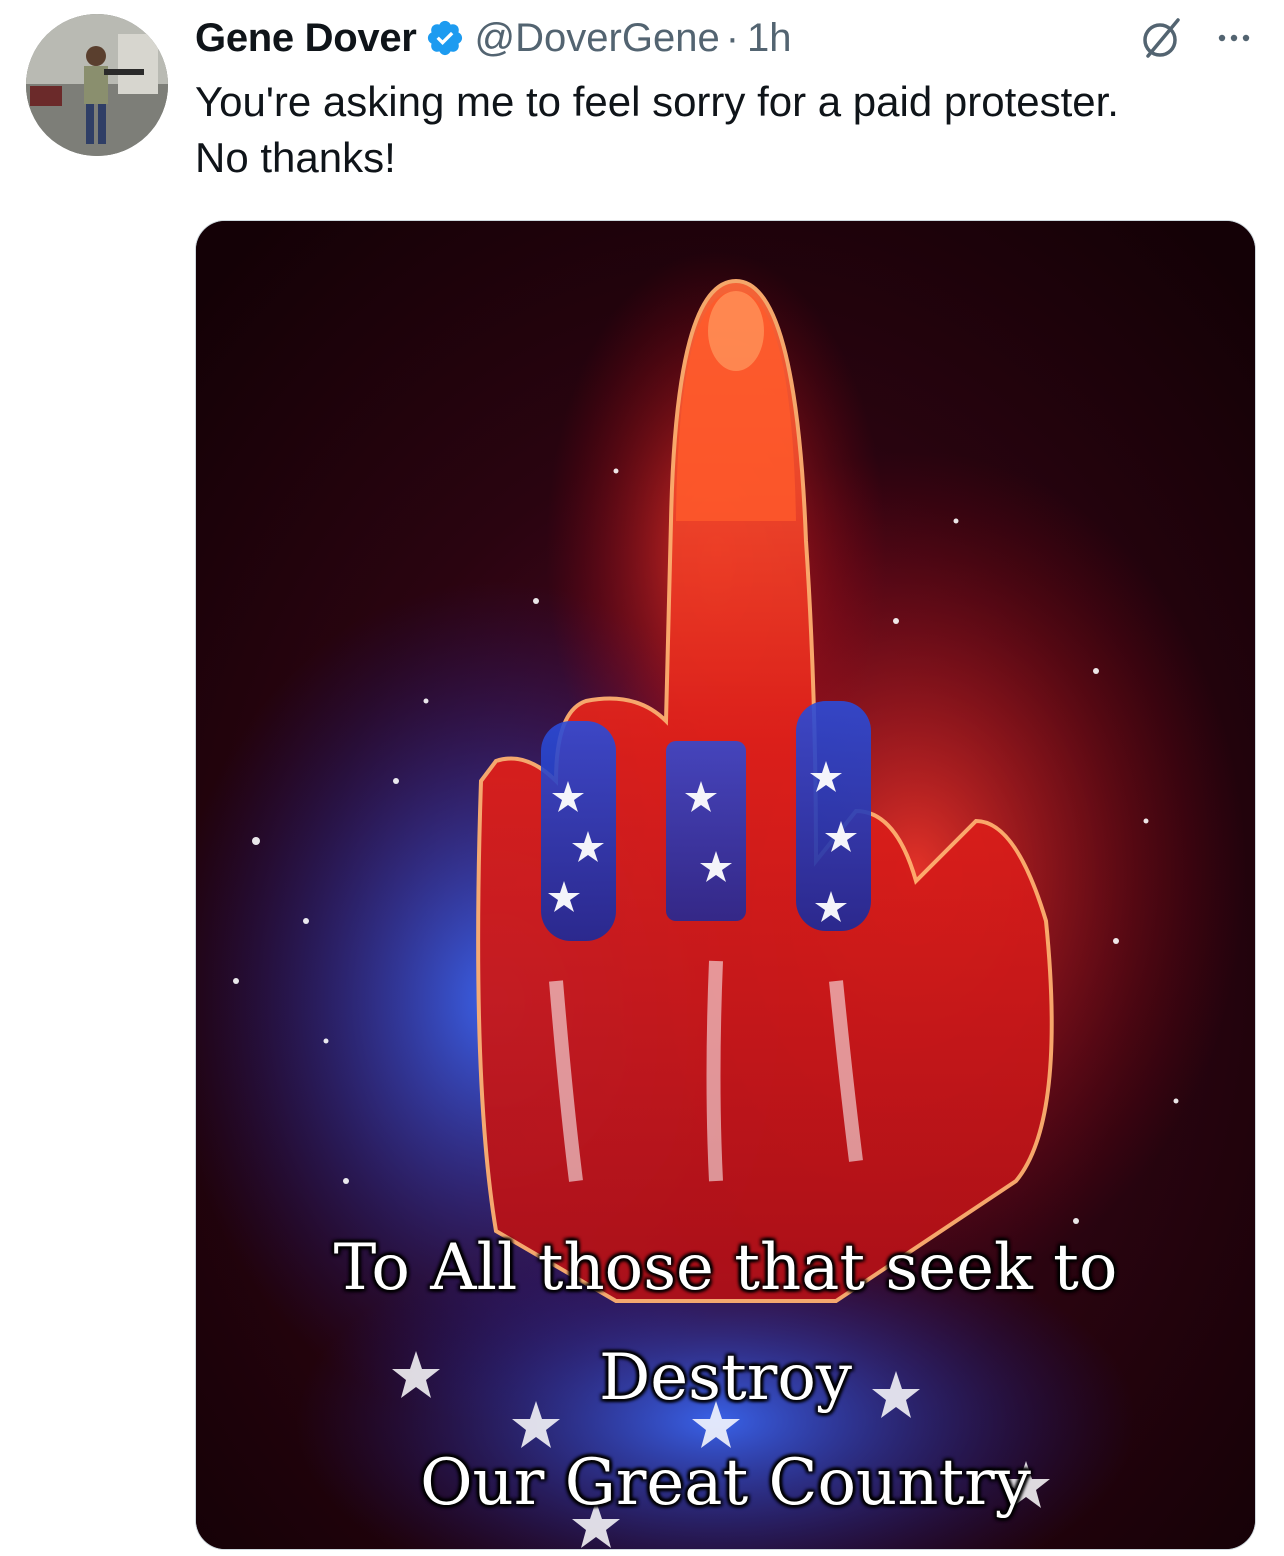  I want to click on tweet-header: Gene Dover @DoverGene · 1h, so click(724, 38).